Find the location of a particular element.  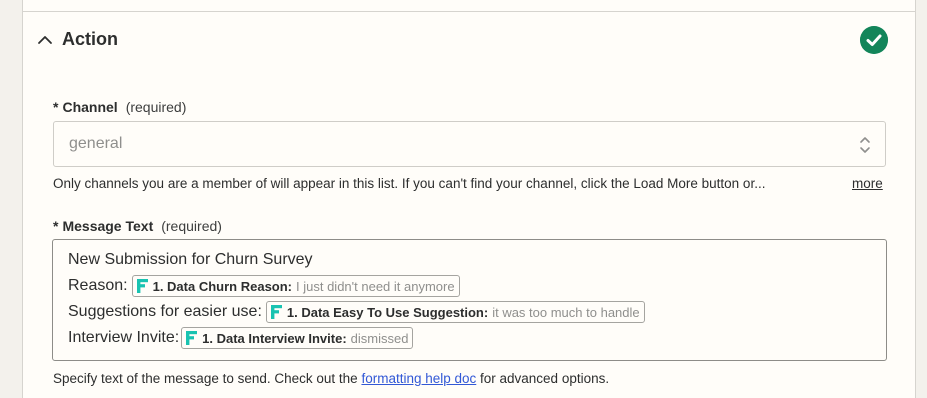

pill-value: I just didn't need it anymore is located at coordinates (375, 286).